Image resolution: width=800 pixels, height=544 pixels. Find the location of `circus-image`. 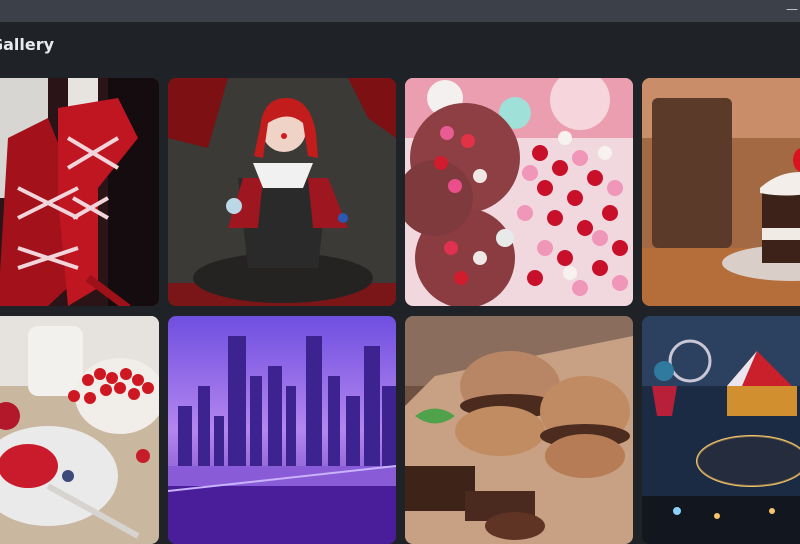

circus-image is located at coordinates (721, 430).